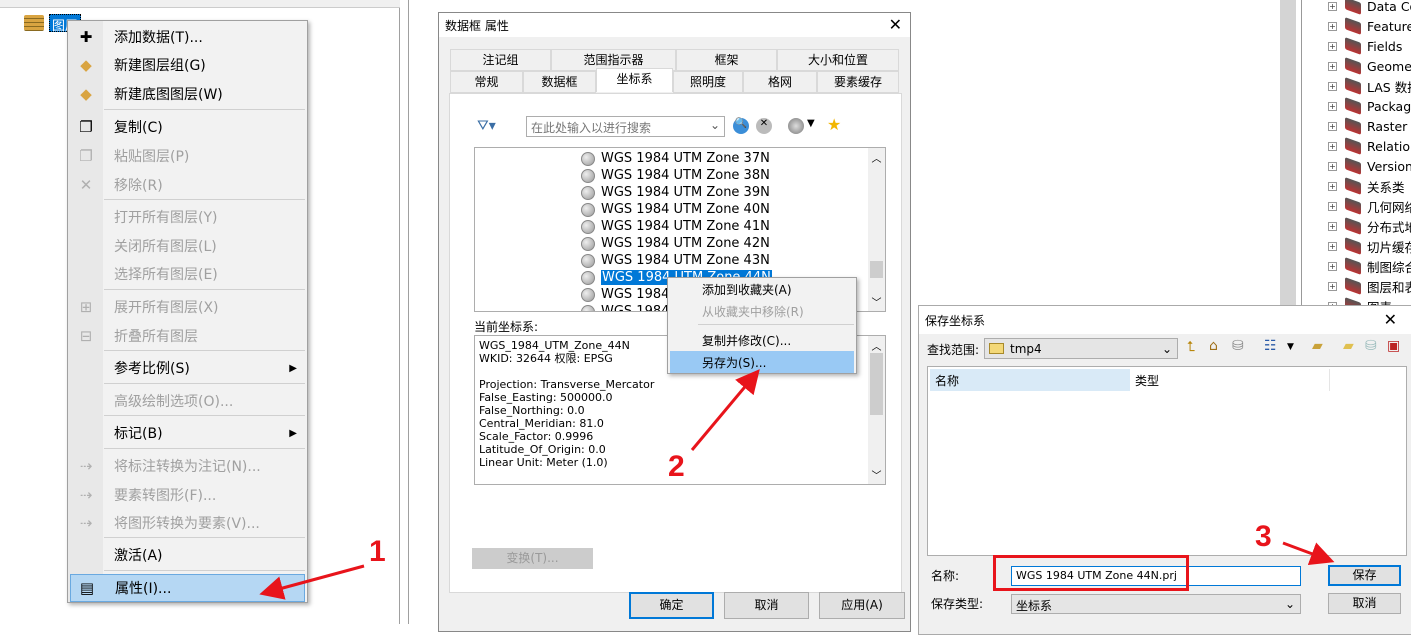  Describe the element at coordinates (634, 80) in the screenshot. I see `tab: 坐标系` at that location.